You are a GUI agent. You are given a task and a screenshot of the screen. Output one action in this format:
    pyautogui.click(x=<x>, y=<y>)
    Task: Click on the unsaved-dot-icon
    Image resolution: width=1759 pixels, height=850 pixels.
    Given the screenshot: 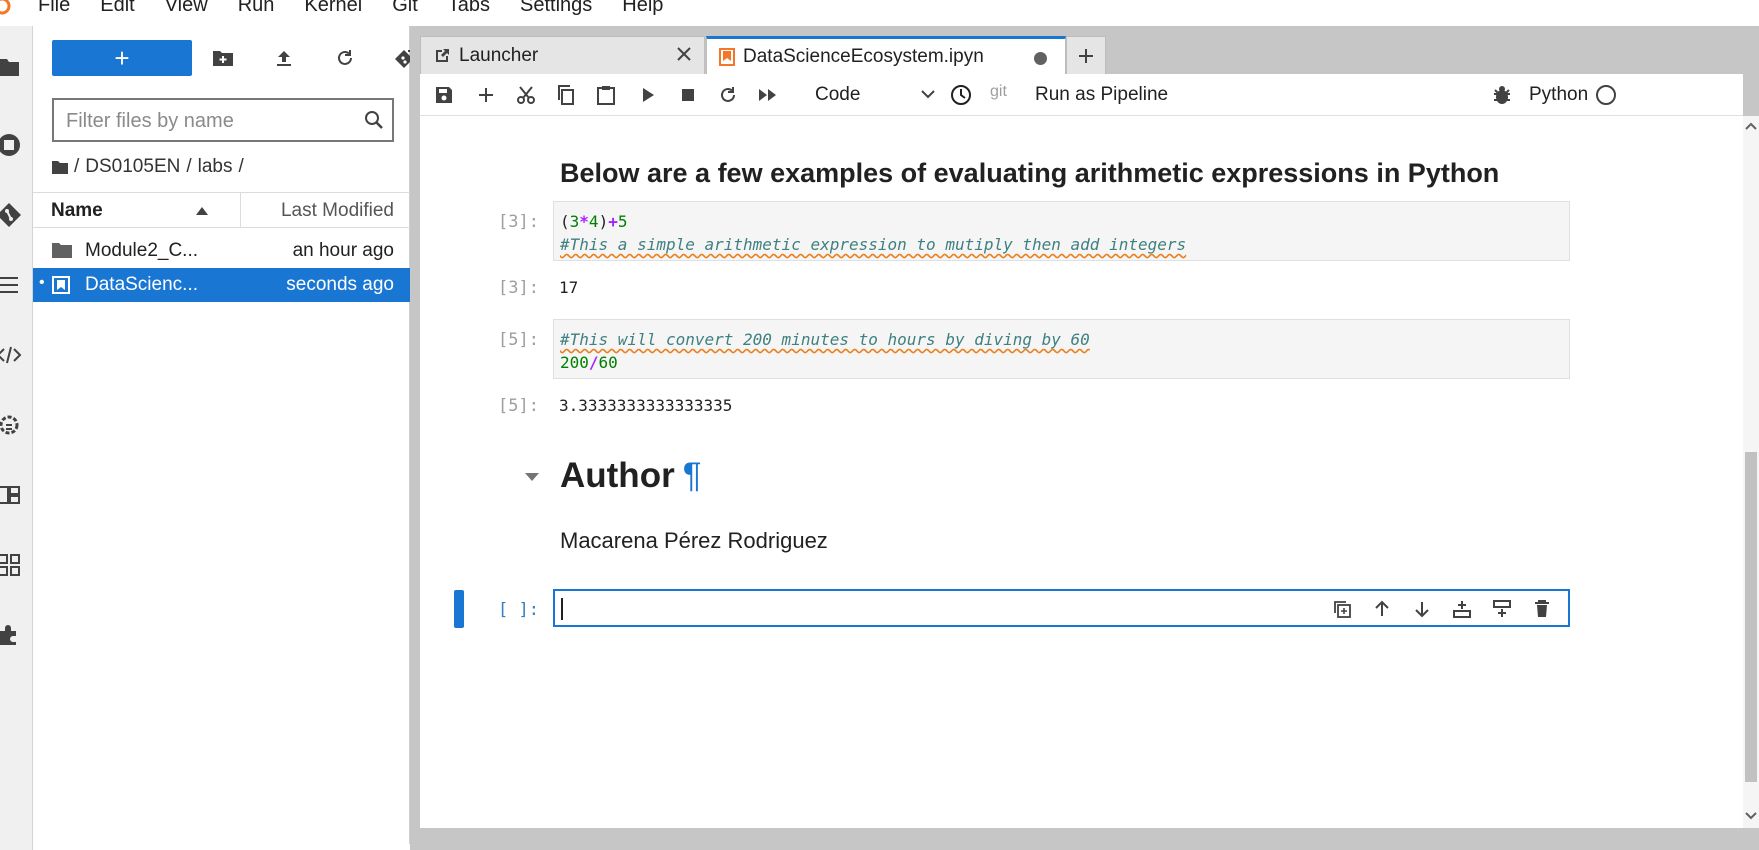 What is the action you would take?
    pyautogui.click(x=1040, y=58)
    